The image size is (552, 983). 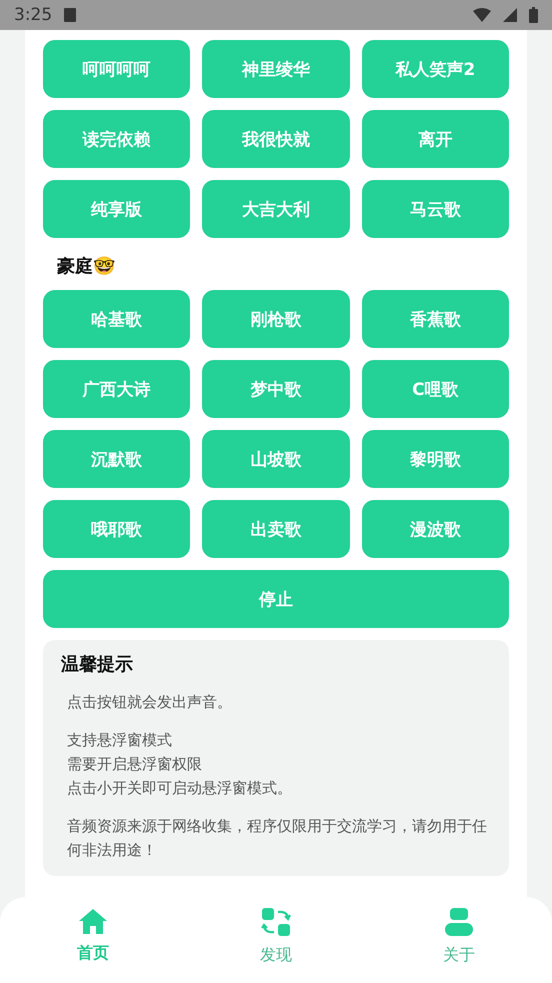 What do you see at coordinates (276, 922) in the screenshot?
I see `swap-icon` at bounding box center [276, 922].